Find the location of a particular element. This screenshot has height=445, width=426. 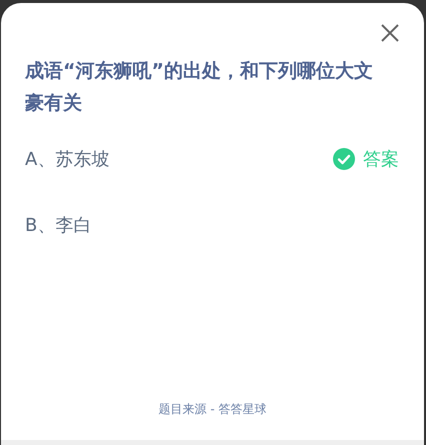

option-text: A、苏东坡 is located at coordinates (67, 159).